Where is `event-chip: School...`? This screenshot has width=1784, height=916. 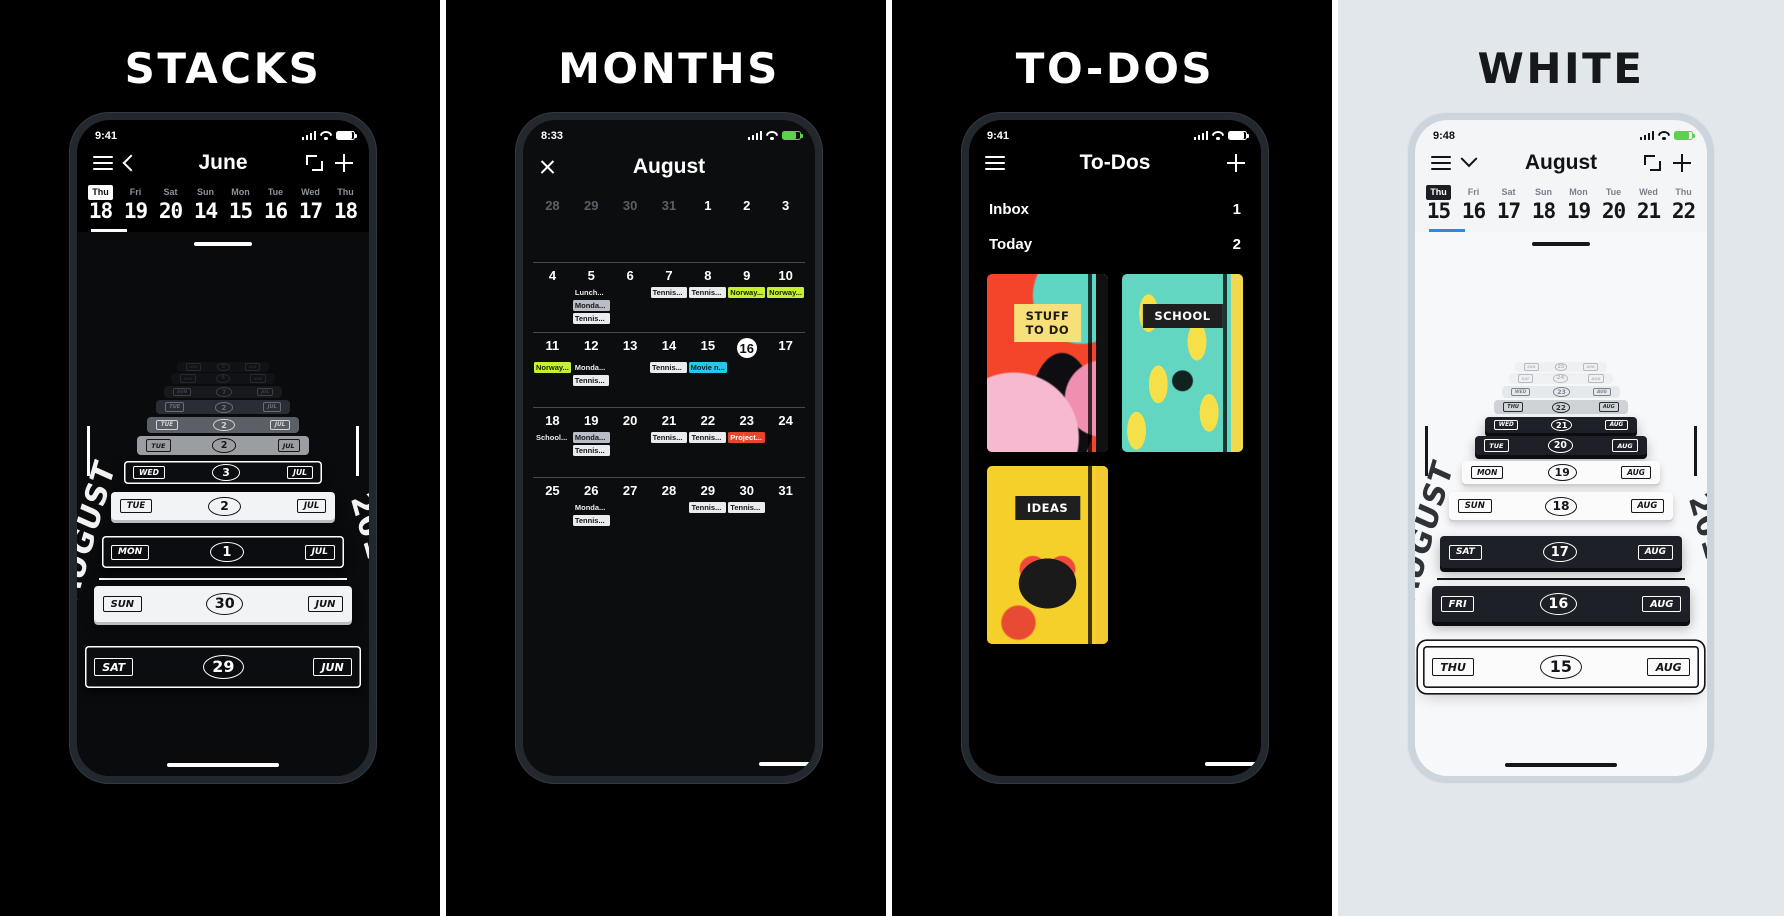 event-chip: School... is located at coordinates (552, 437).